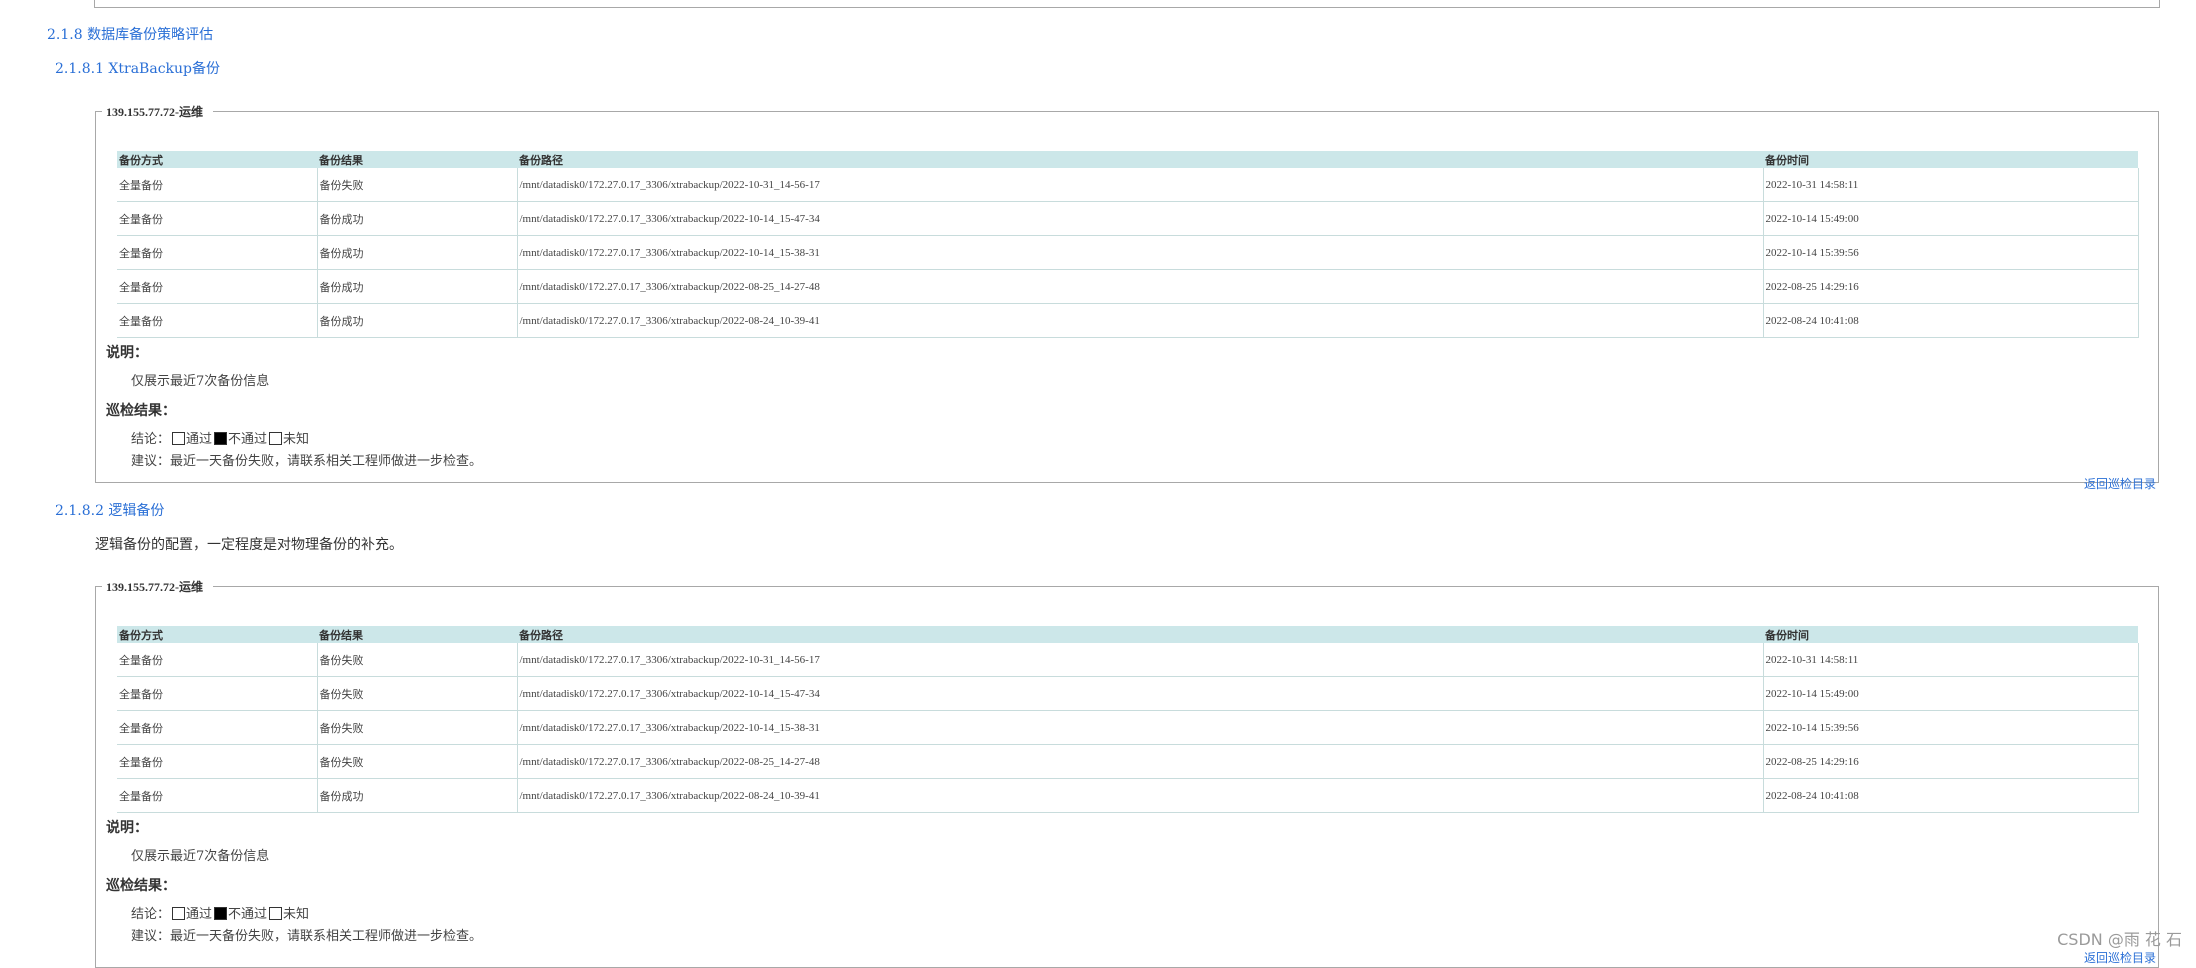  Describe the element at coordinates (249, 545) in the screenshot. I see `section-description: 逻辑备份的配置，一定程度是对物理备份的补充。` at that location.